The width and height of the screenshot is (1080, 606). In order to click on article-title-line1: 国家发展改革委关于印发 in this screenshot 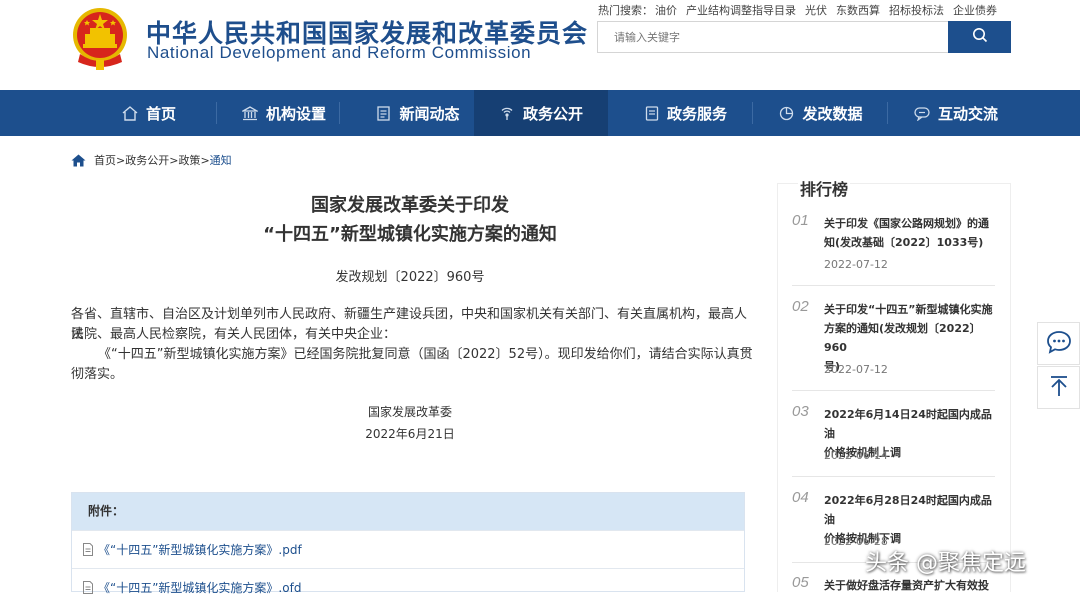, I will do `click(410, 205)`.